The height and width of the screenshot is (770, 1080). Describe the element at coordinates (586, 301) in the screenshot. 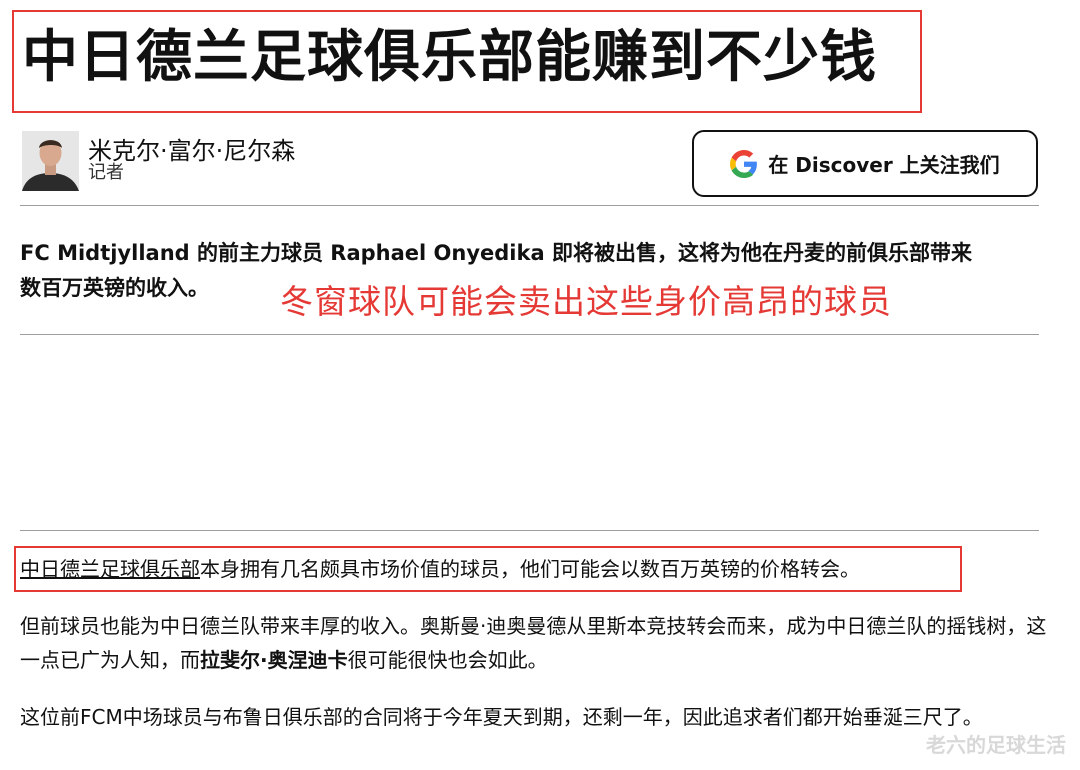

I see `red-annotation-caption: 冬窗球队可能会卖出这些身价高昂的球员` at that location.